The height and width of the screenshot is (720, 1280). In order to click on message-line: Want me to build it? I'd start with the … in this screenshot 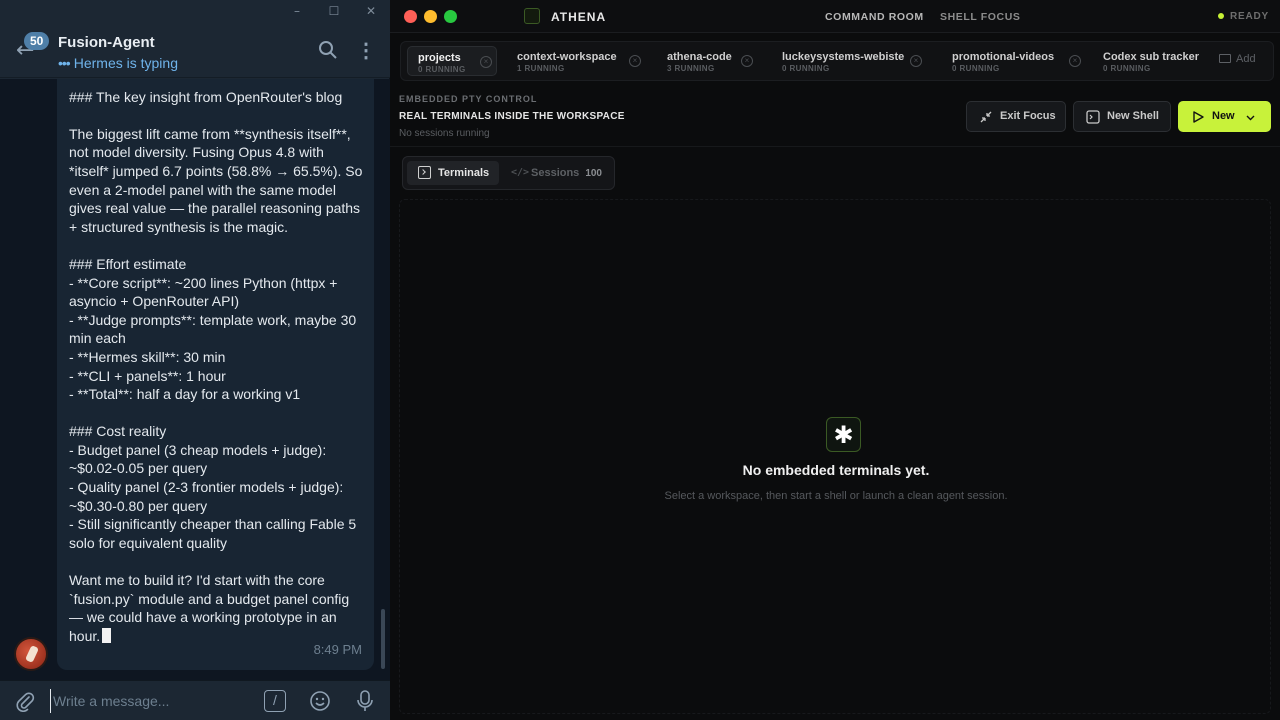, I will do `click(197, 580)`.